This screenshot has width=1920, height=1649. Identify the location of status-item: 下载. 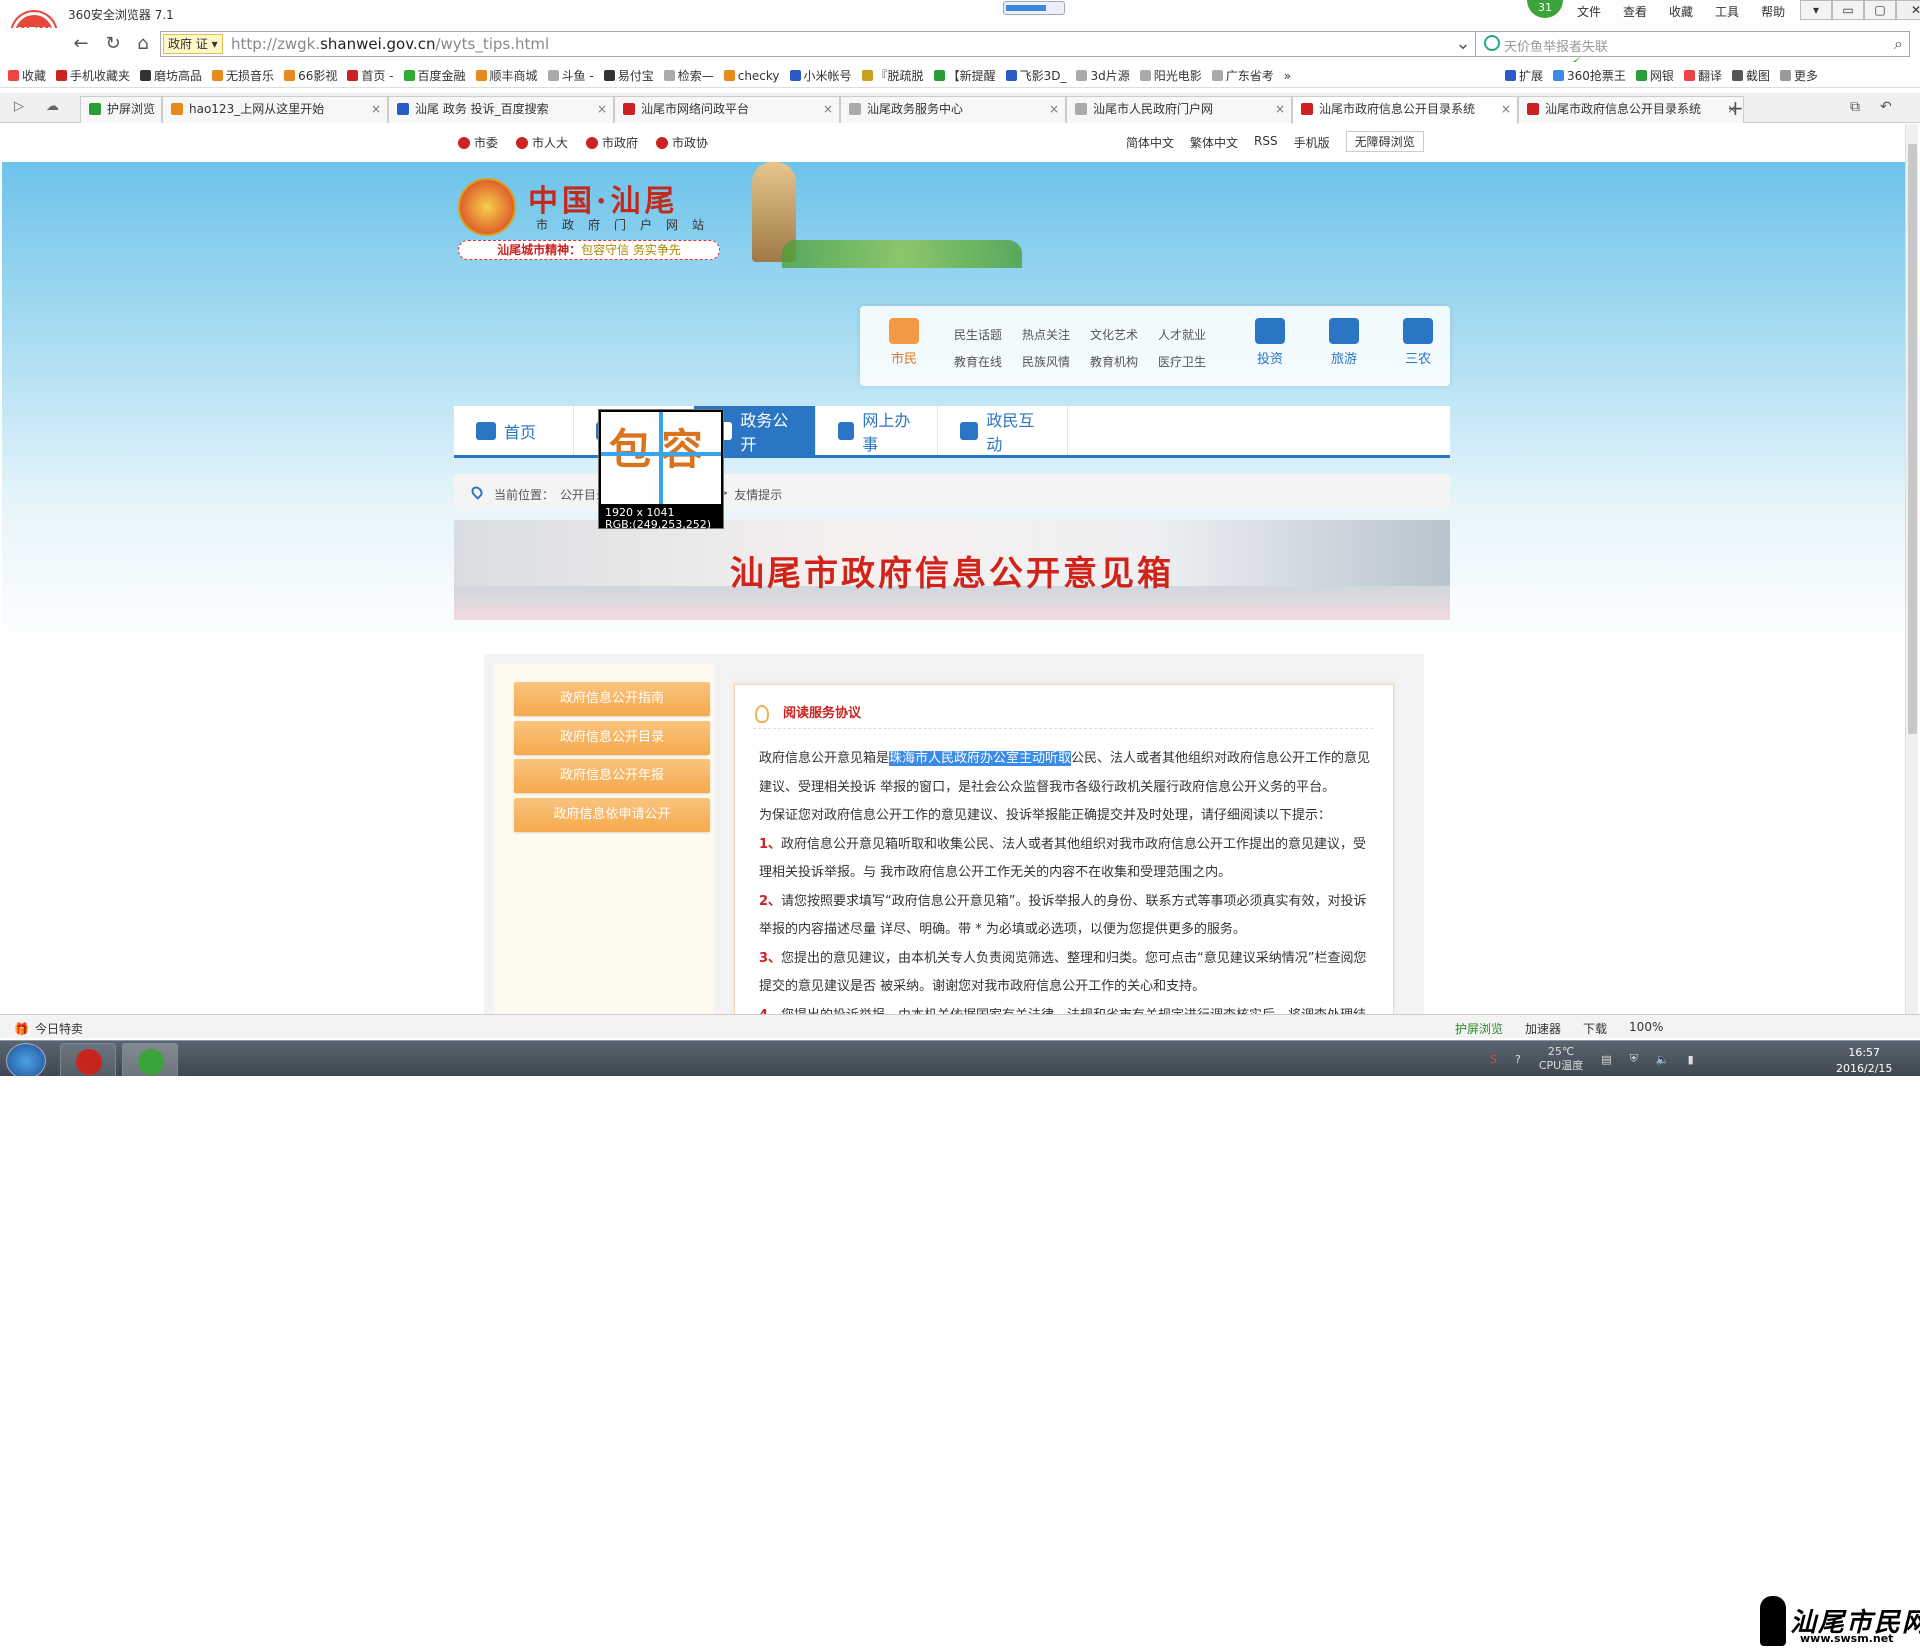
(1595, 1028).